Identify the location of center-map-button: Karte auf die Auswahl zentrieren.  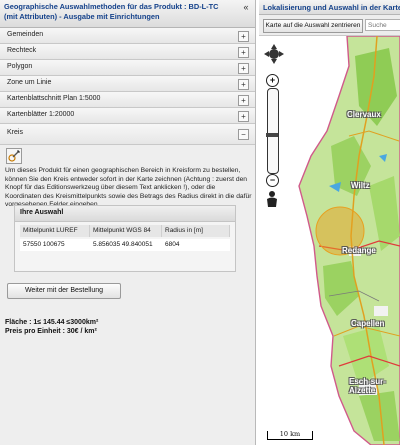
(313, 26).